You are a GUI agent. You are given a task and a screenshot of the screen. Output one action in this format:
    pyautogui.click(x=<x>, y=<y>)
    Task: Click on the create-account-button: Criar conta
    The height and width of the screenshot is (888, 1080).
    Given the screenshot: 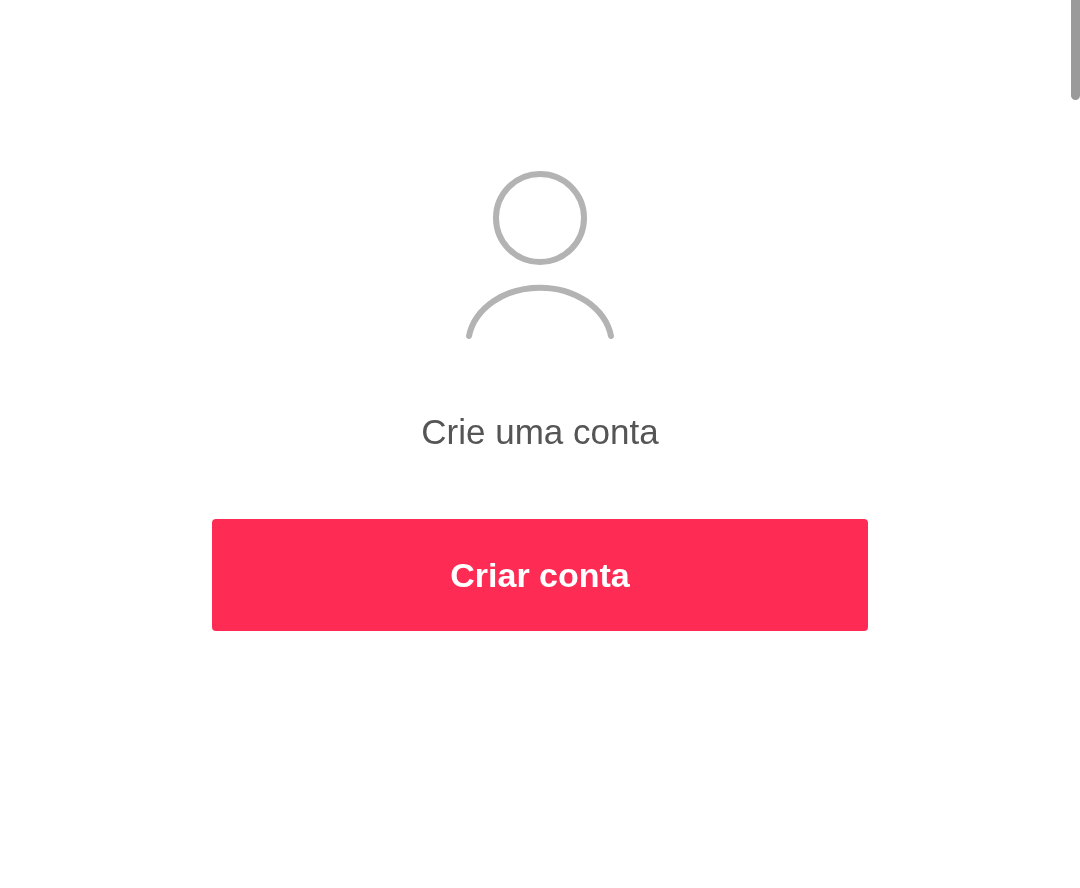 What is the action you would take?
    pyautogui.click(x=540, y=575)
    